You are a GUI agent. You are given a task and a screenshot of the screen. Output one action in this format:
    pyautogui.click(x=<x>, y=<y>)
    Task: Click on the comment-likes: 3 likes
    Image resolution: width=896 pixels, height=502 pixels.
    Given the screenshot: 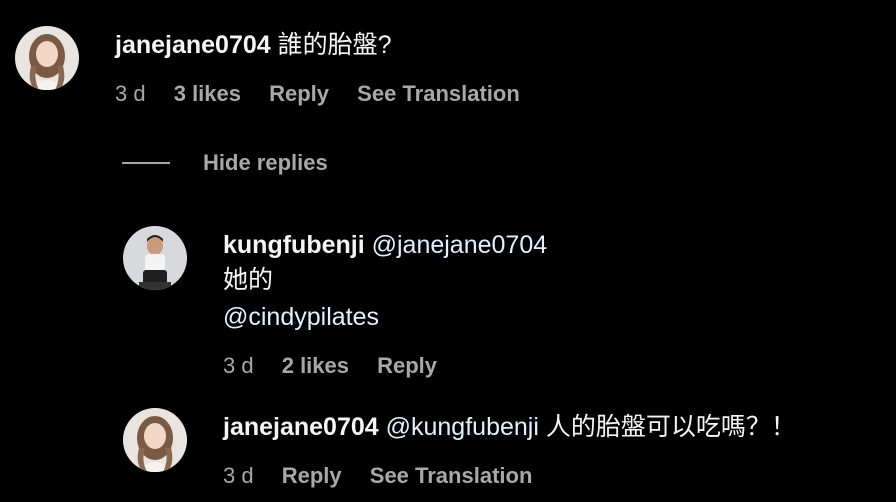 What is the action you would take?
    pyautogui.click(x=207, y=93)
    